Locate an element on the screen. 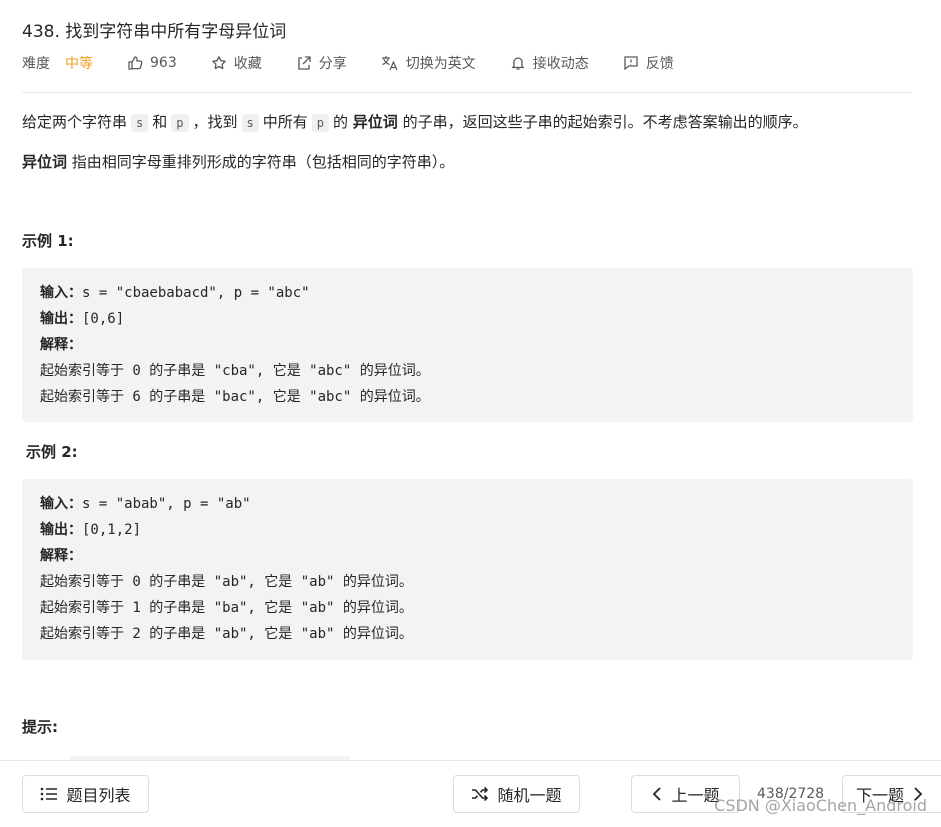  difficulty-label: 难度 is located at coordinates (36, 64).